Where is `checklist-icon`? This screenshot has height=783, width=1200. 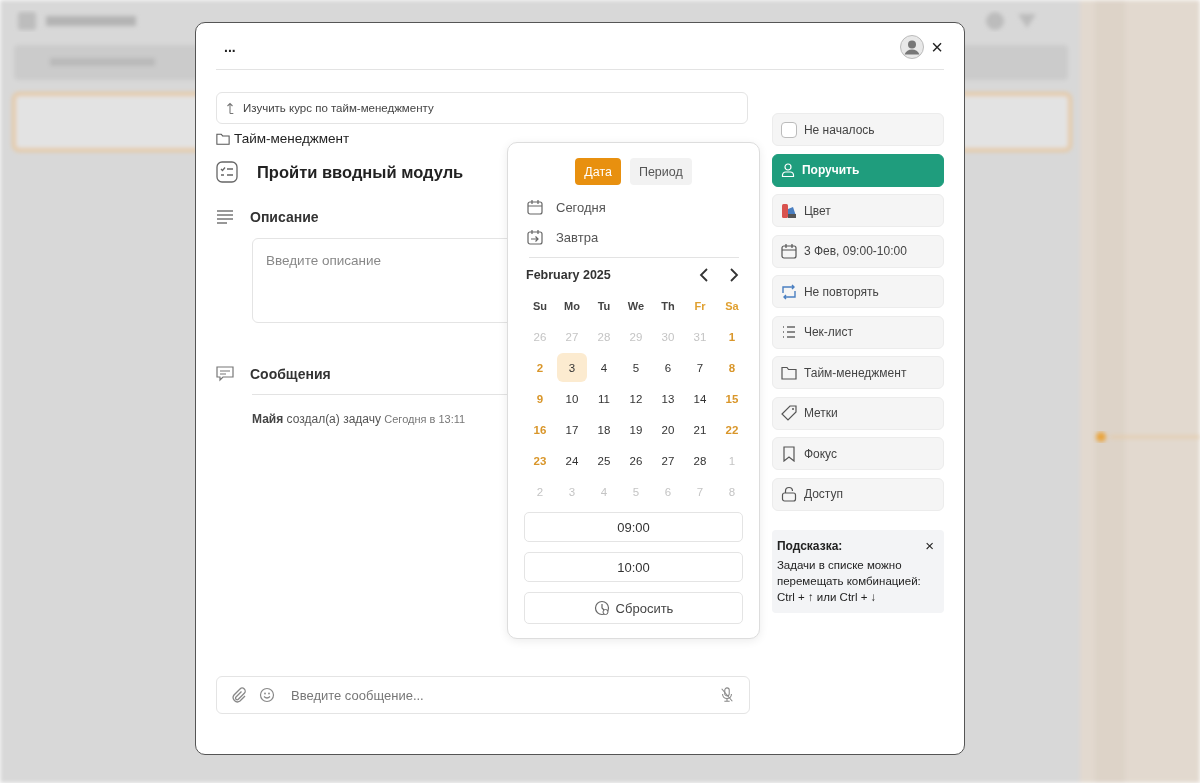
checklist-icon is located at coordinates (227, 172).